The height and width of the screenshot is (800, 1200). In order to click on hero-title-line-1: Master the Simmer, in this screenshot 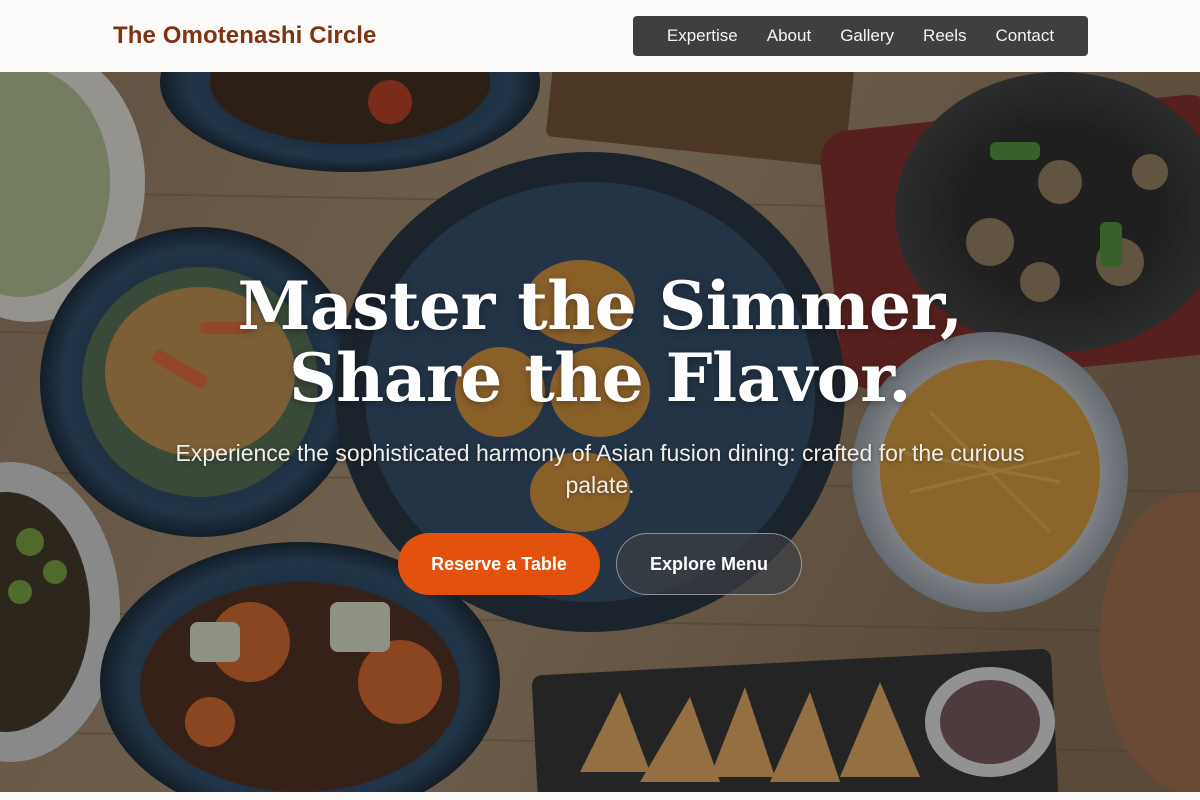, I will do `click(600, 306)`.